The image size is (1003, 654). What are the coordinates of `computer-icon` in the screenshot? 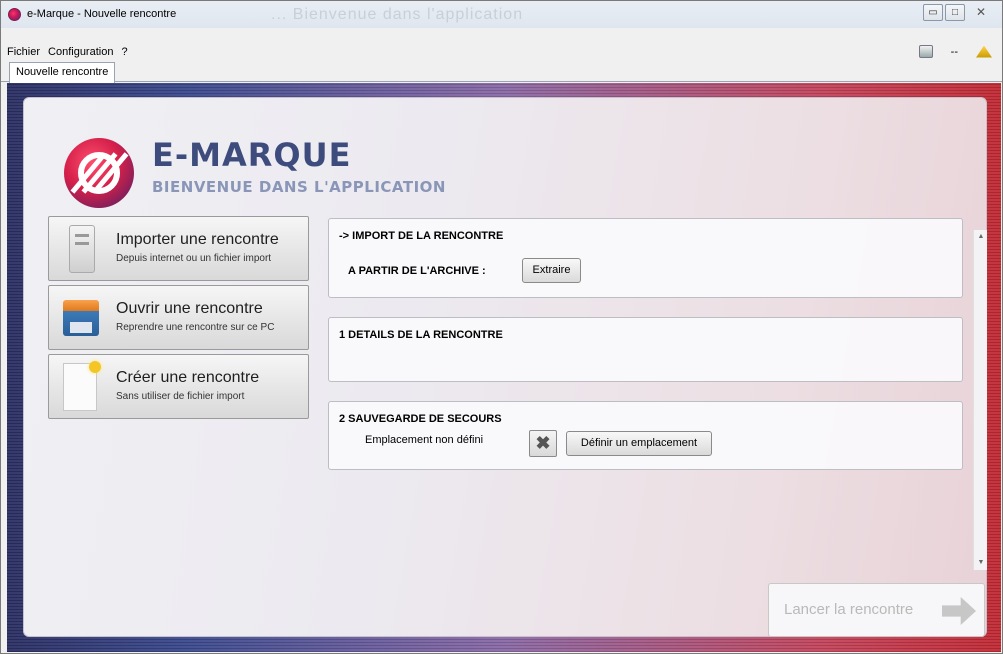 It's located at (82, 249).